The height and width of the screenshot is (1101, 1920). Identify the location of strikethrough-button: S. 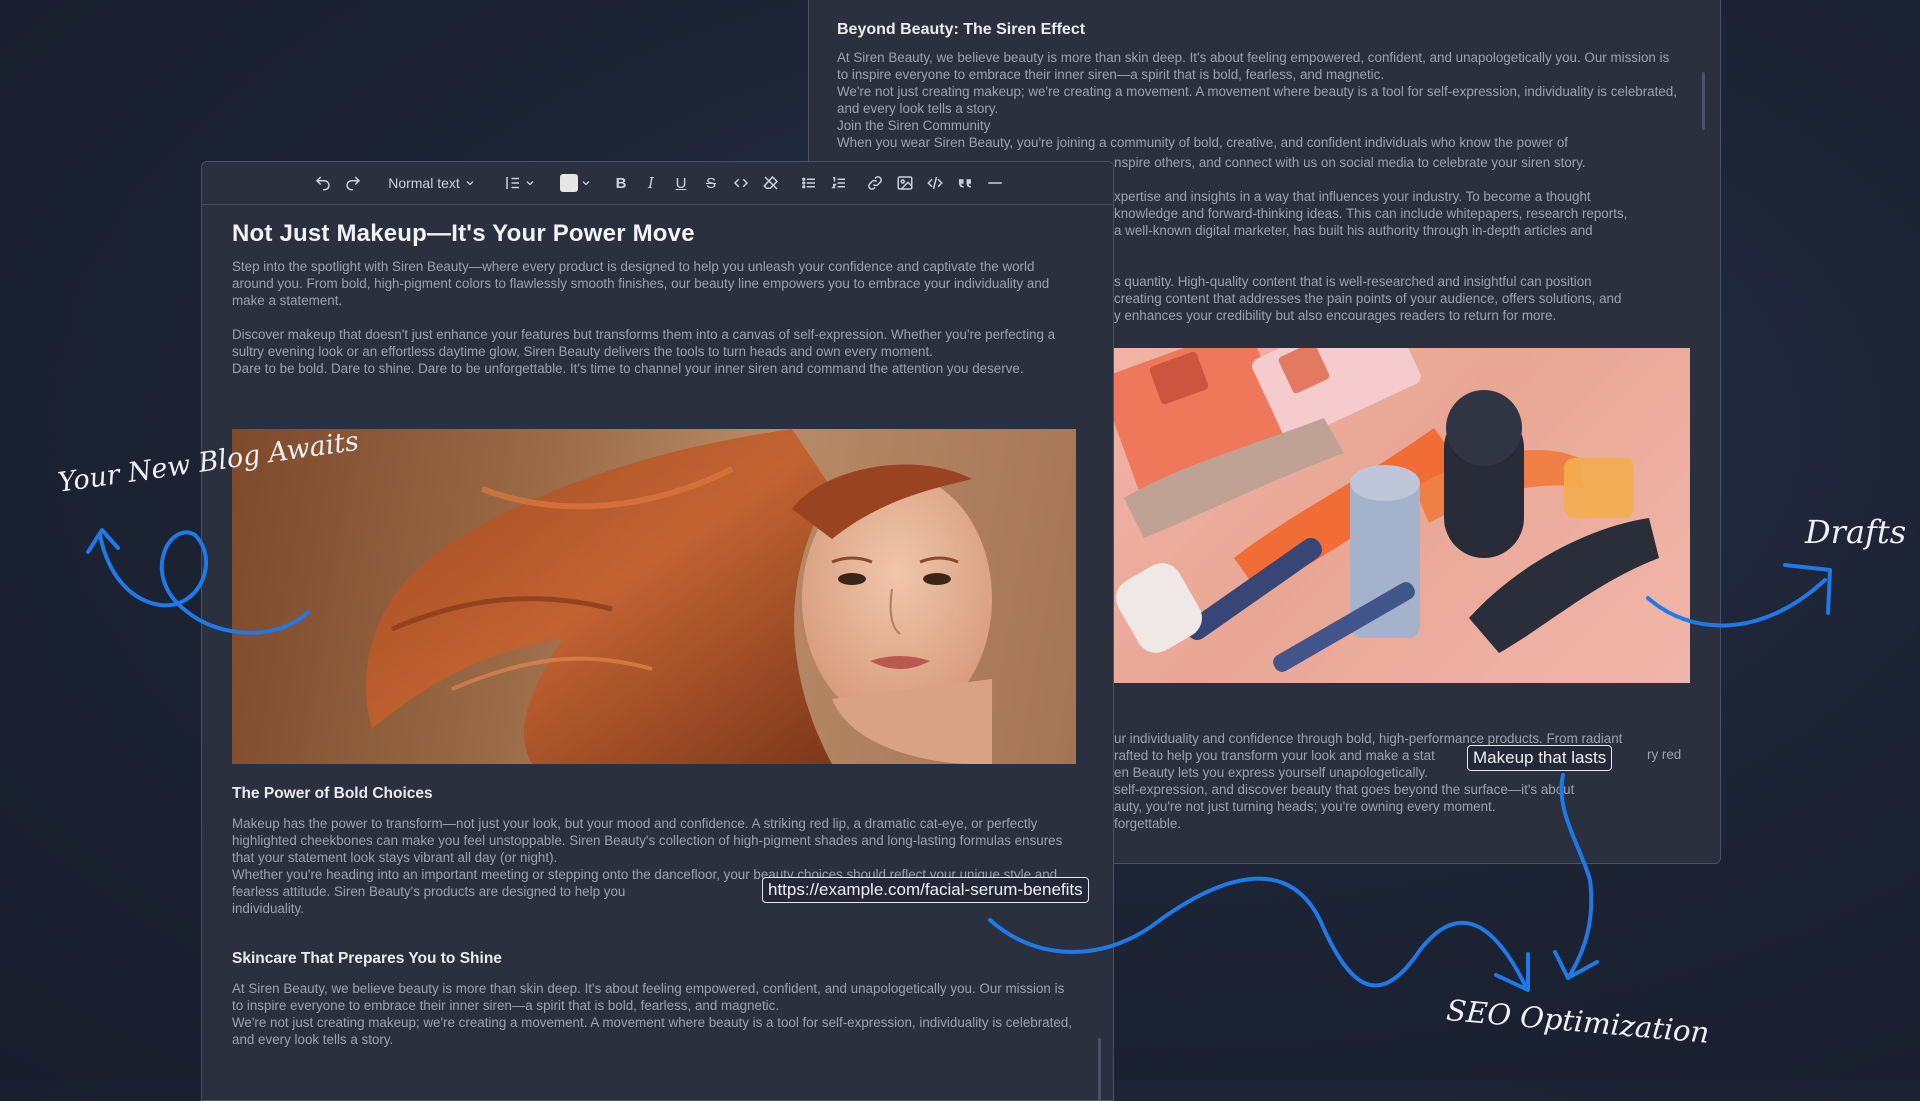
(711, 183).